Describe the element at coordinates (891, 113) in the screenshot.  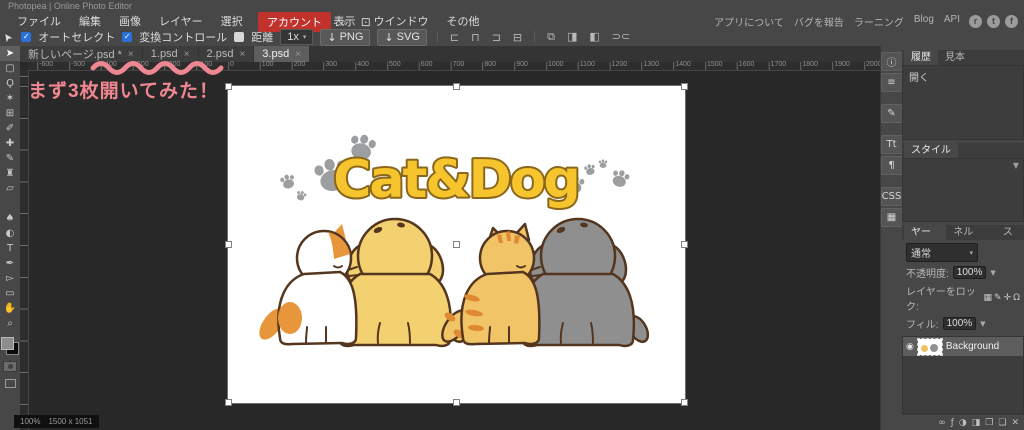
I see `brush-settings-icon: ✎` at that location.